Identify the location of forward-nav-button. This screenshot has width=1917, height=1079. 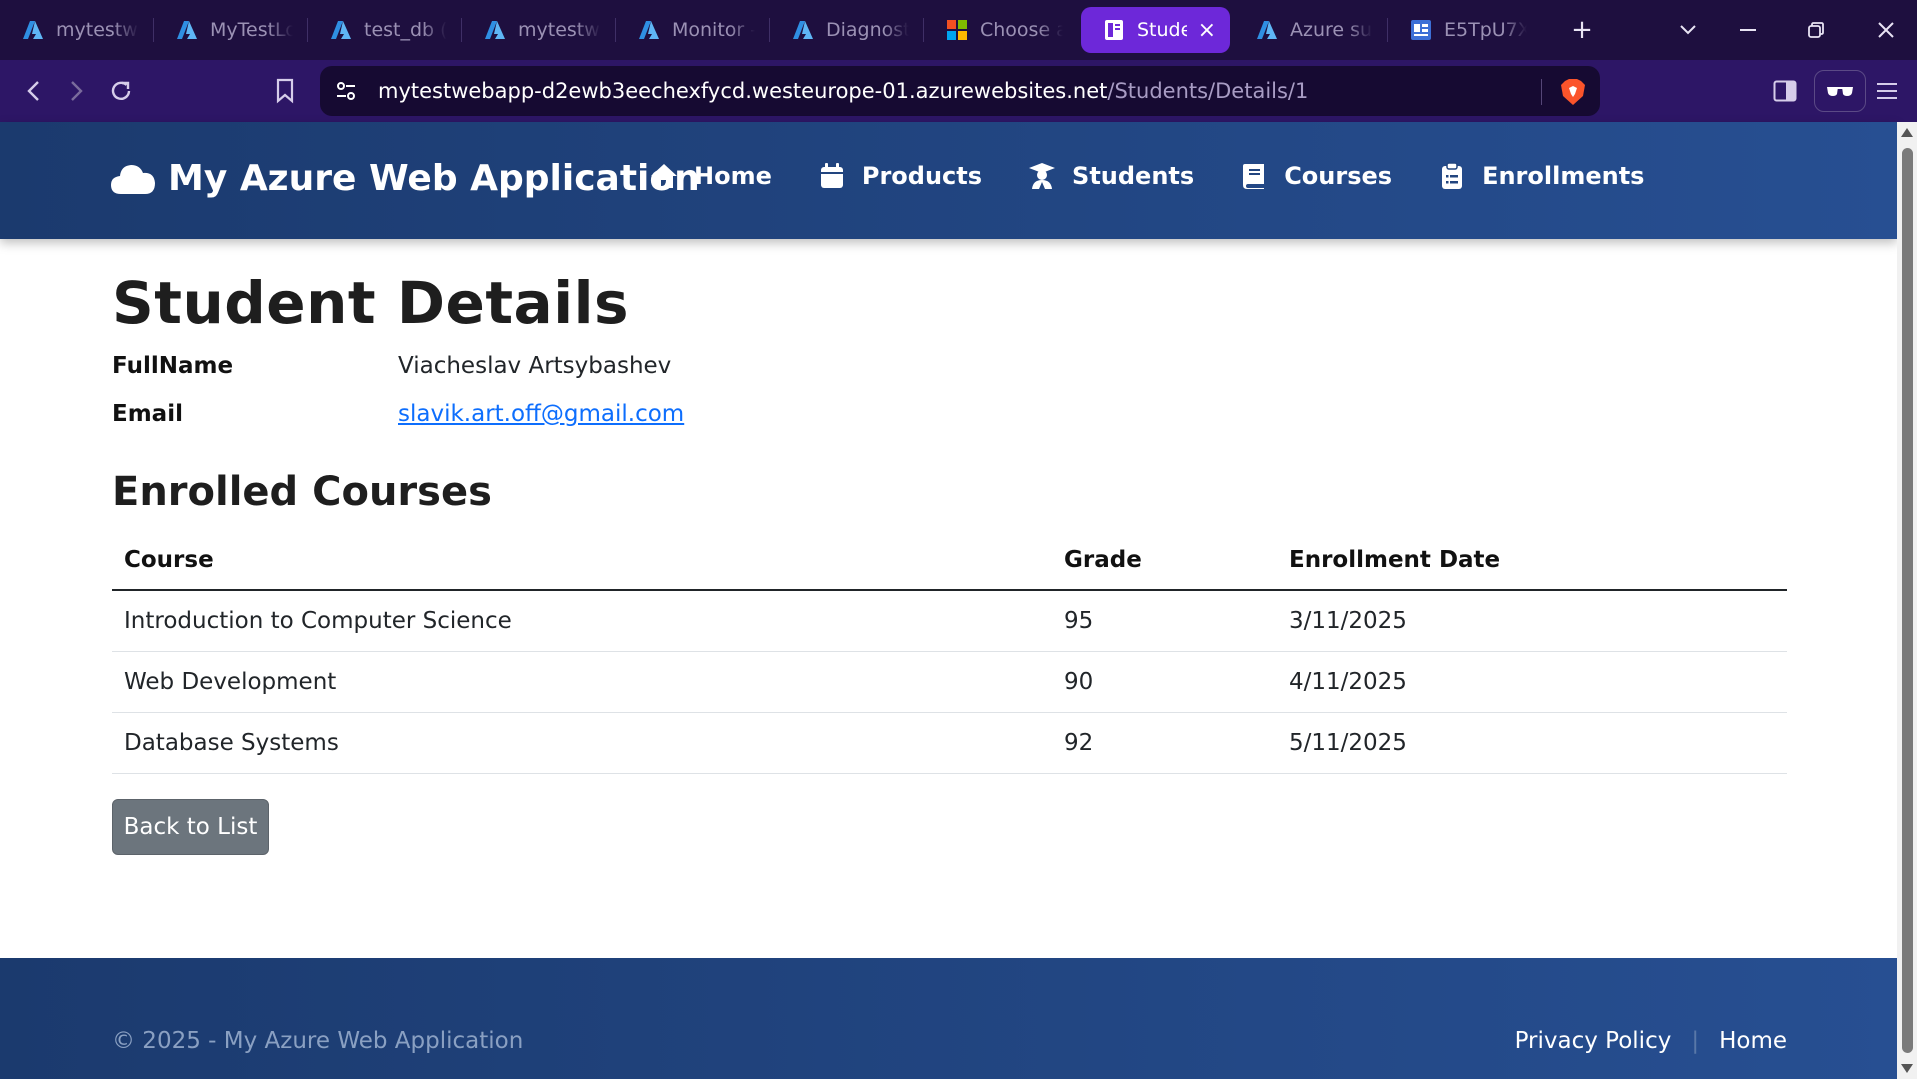
(77, 91).